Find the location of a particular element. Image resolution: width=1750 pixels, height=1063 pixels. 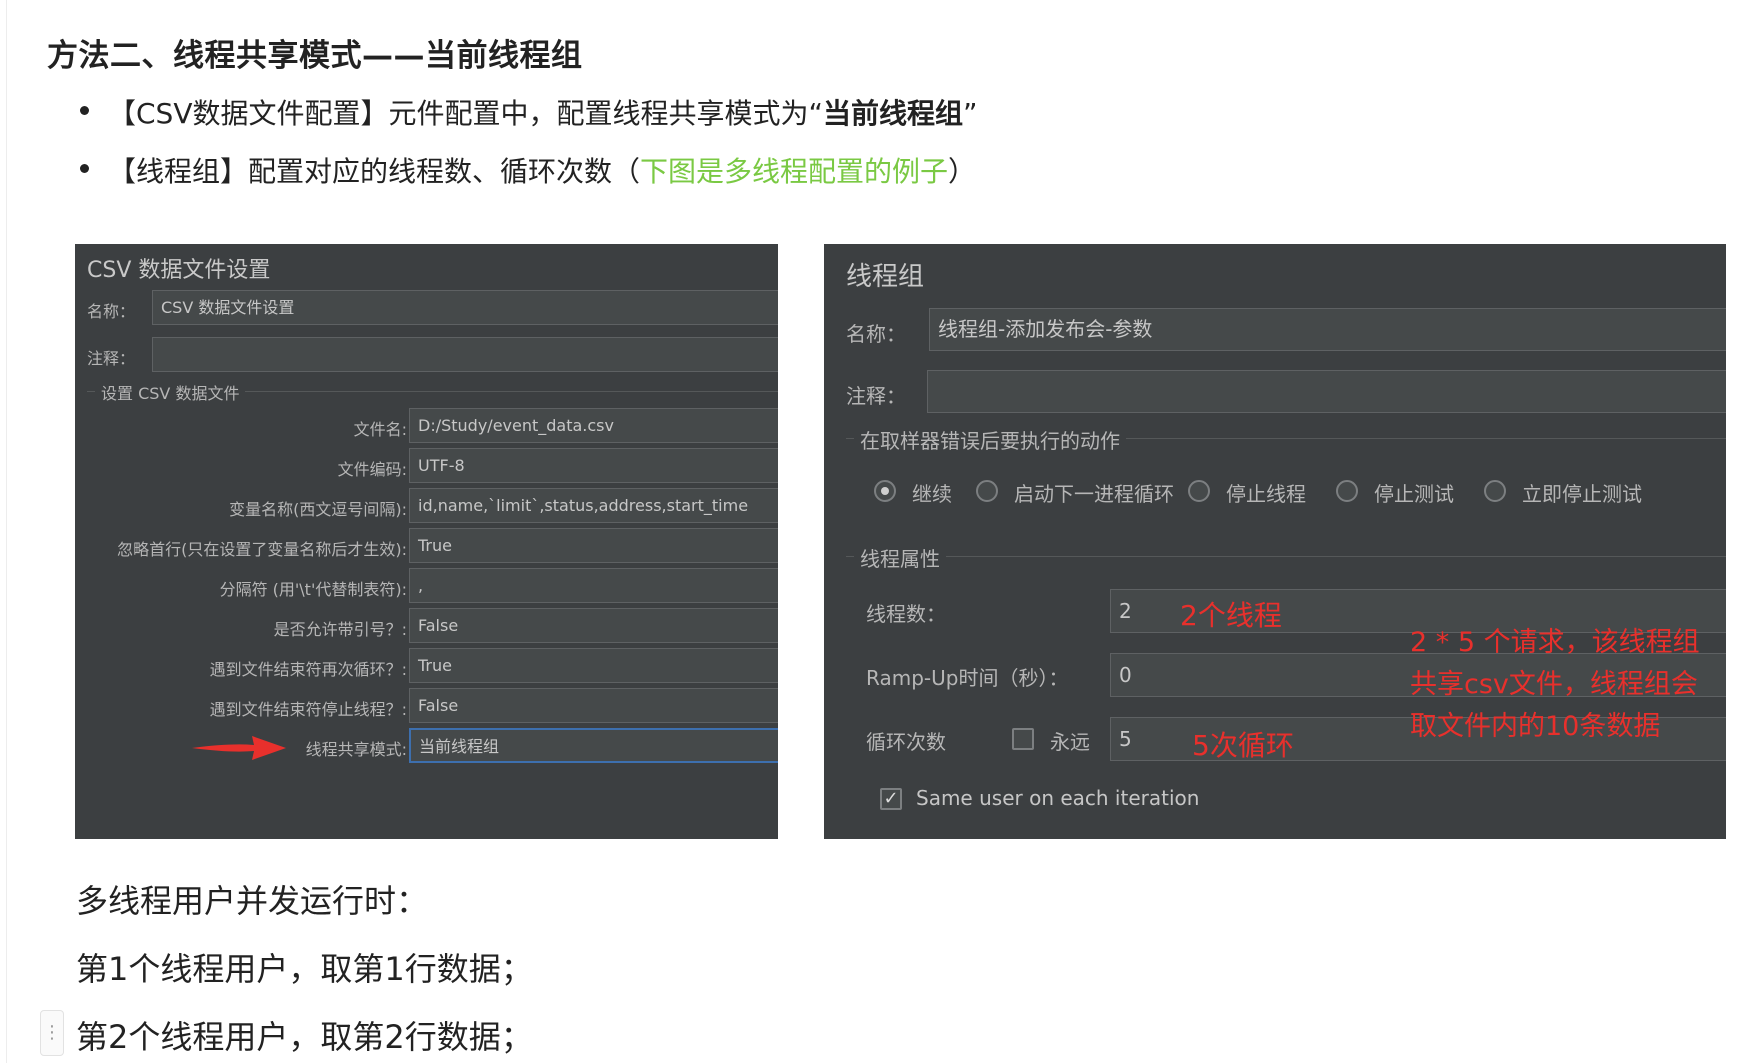

radio-continue-label: 继续 is located at coordinates (932, 494).